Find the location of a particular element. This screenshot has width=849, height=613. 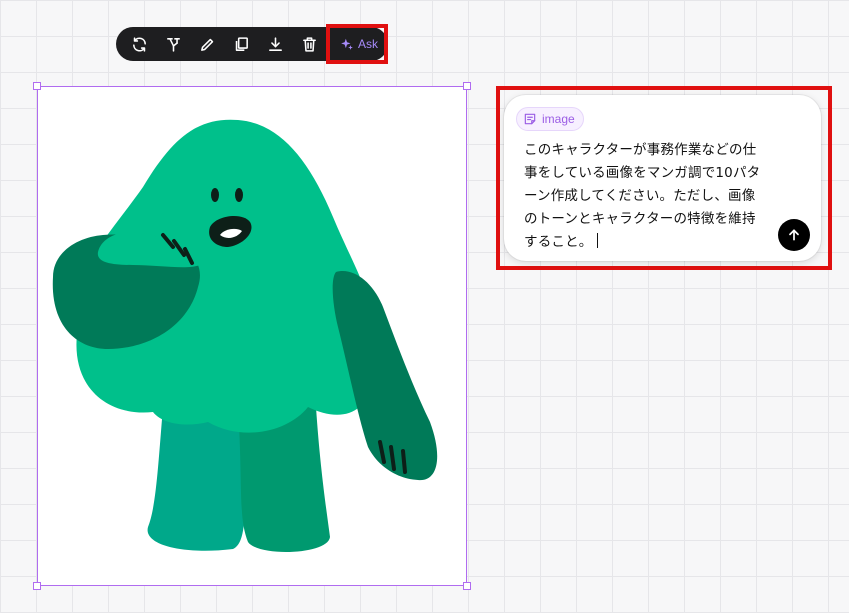

trash-icon is located at coordinates (309, 44).